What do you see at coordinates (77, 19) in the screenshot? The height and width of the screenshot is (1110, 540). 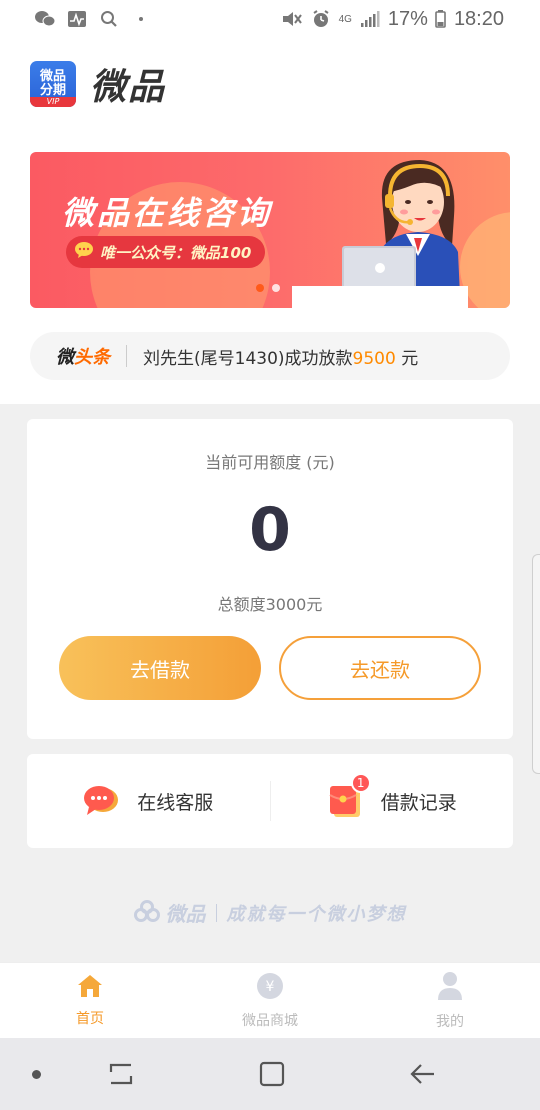 I see `activity-icon` at bounding box center [77, 19].